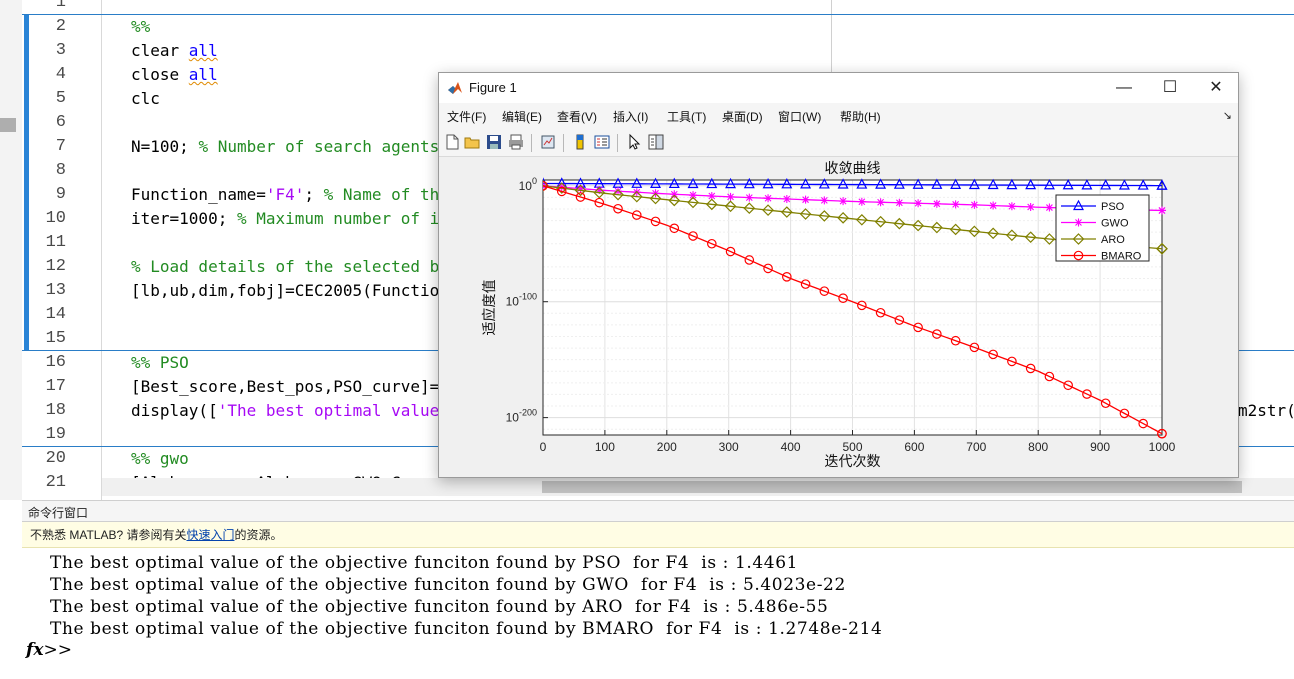 This screenshot has width=1294, height=679. Describe the element at coordinates (1170, 88) in the screenshot. I see `maximize-button: ☐` at that location.